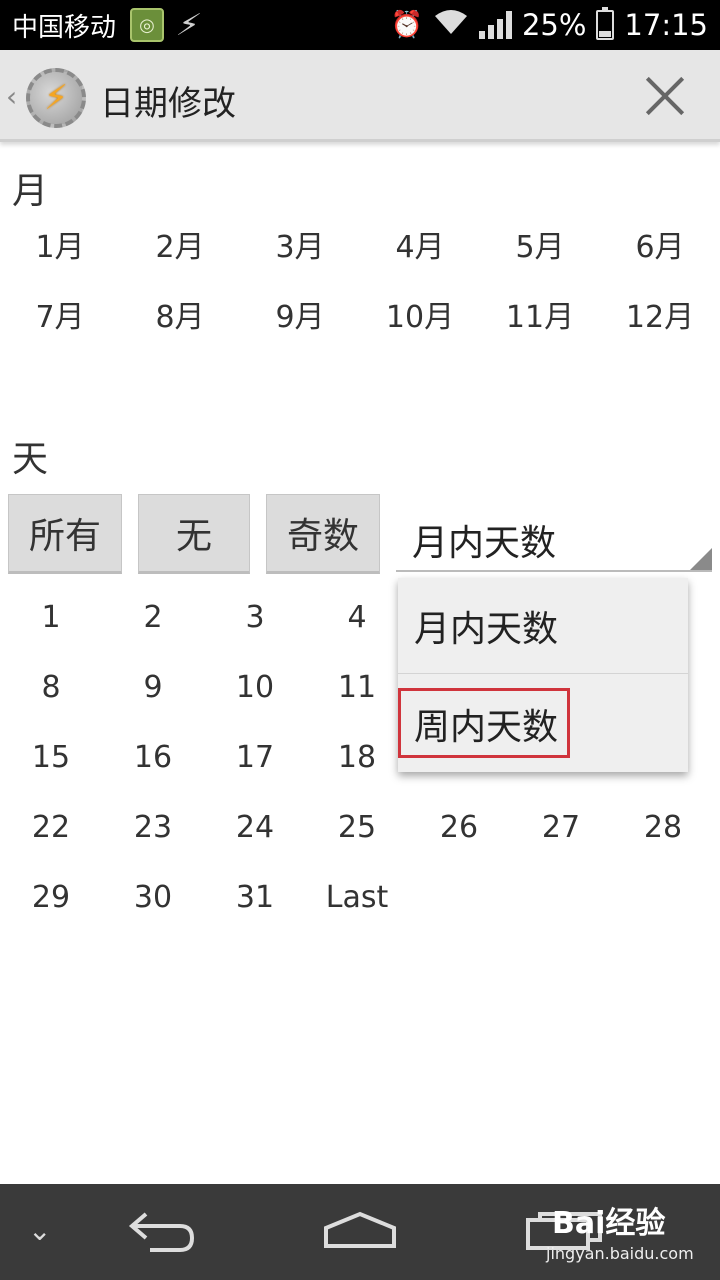 The width and height of the screenshot is (720, 1280). I want to click on month-item: 10月, so click(420, 318).